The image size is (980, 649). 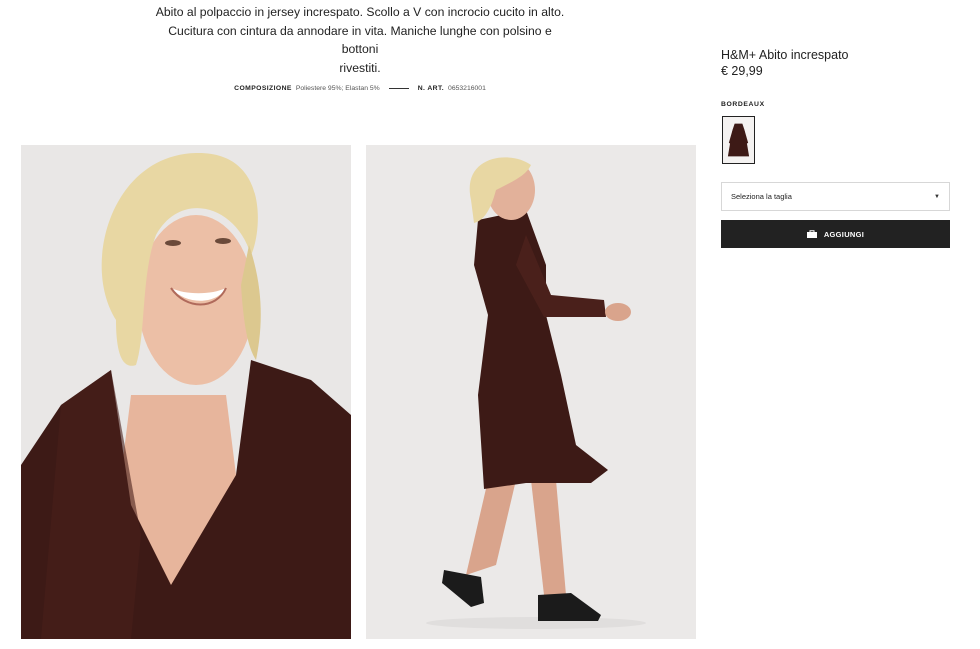 What do you see at coordinates (742, 71) in the screenshot?
I see `product-price: € 29,99` at bounding box center [742, 71].